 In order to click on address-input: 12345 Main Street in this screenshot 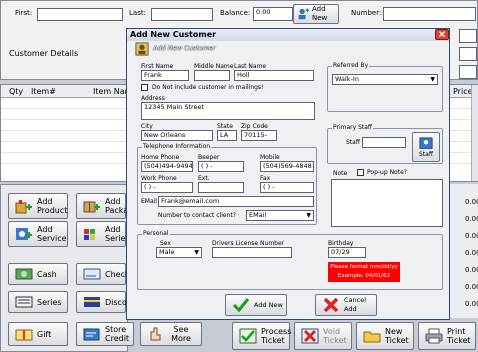, I will do `click(228, 111)`.